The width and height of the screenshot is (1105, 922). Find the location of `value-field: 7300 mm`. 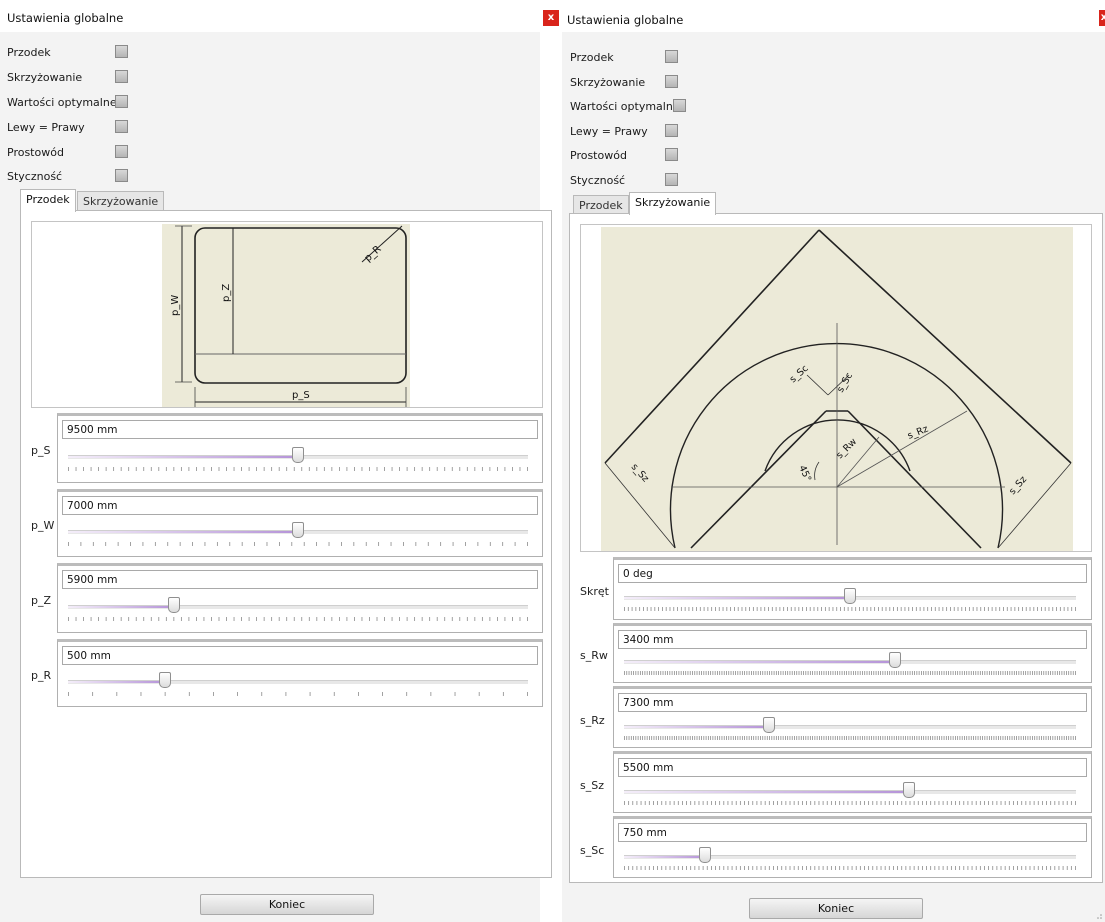

value-field: 7300 mm is located at coordinates (852, 702).